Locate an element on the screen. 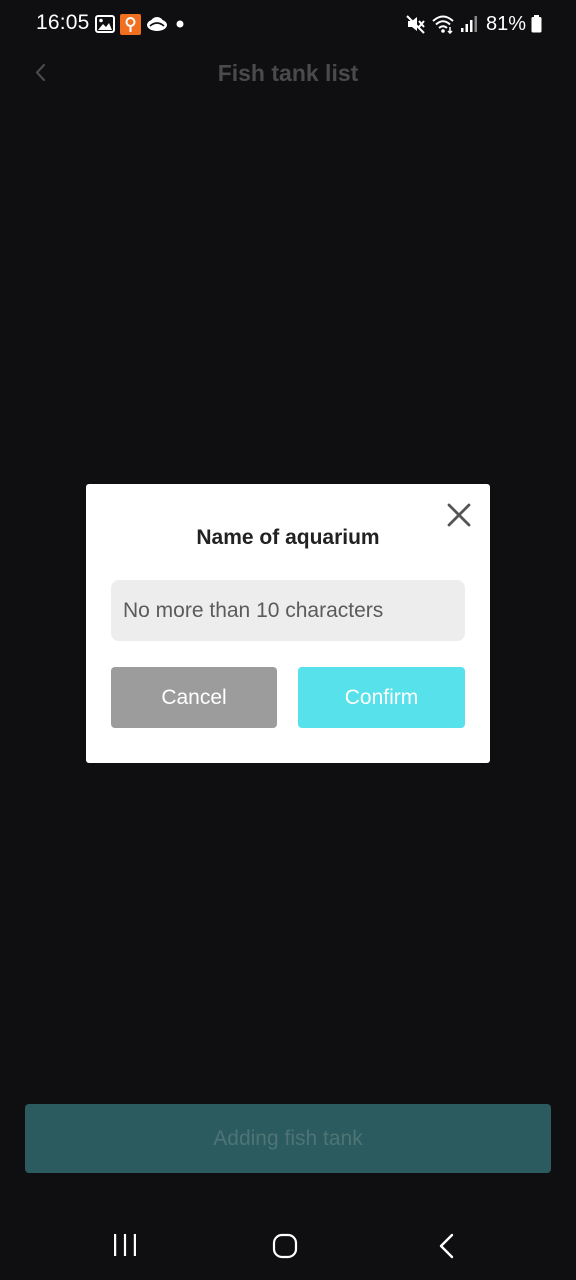 Image resolution: width=576 pixels, height=1280 pixels. confirm-button: Confirm is located at coordinates (381, 697).